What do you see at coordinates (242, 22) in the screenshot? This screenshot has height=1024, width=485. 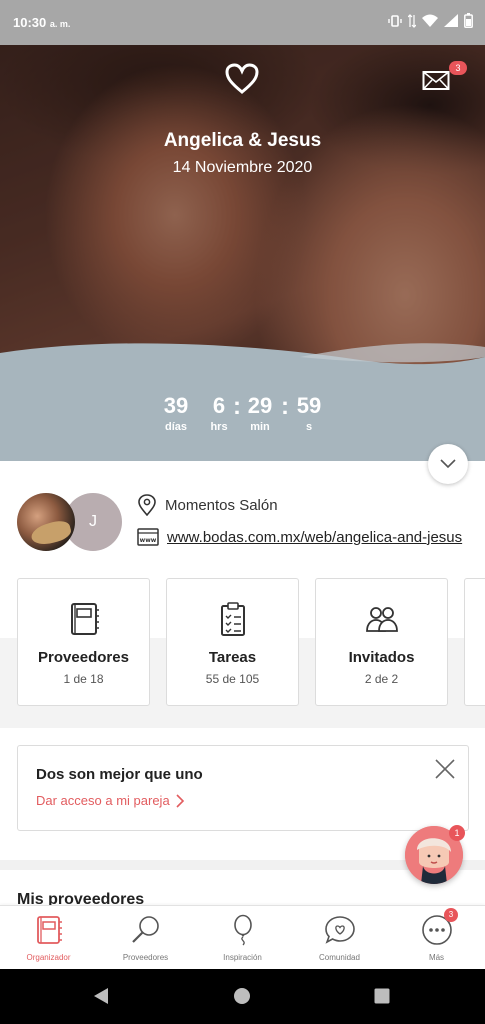 I see `status-bar: 10:30 a. m.` at bounding box center [242, 22].